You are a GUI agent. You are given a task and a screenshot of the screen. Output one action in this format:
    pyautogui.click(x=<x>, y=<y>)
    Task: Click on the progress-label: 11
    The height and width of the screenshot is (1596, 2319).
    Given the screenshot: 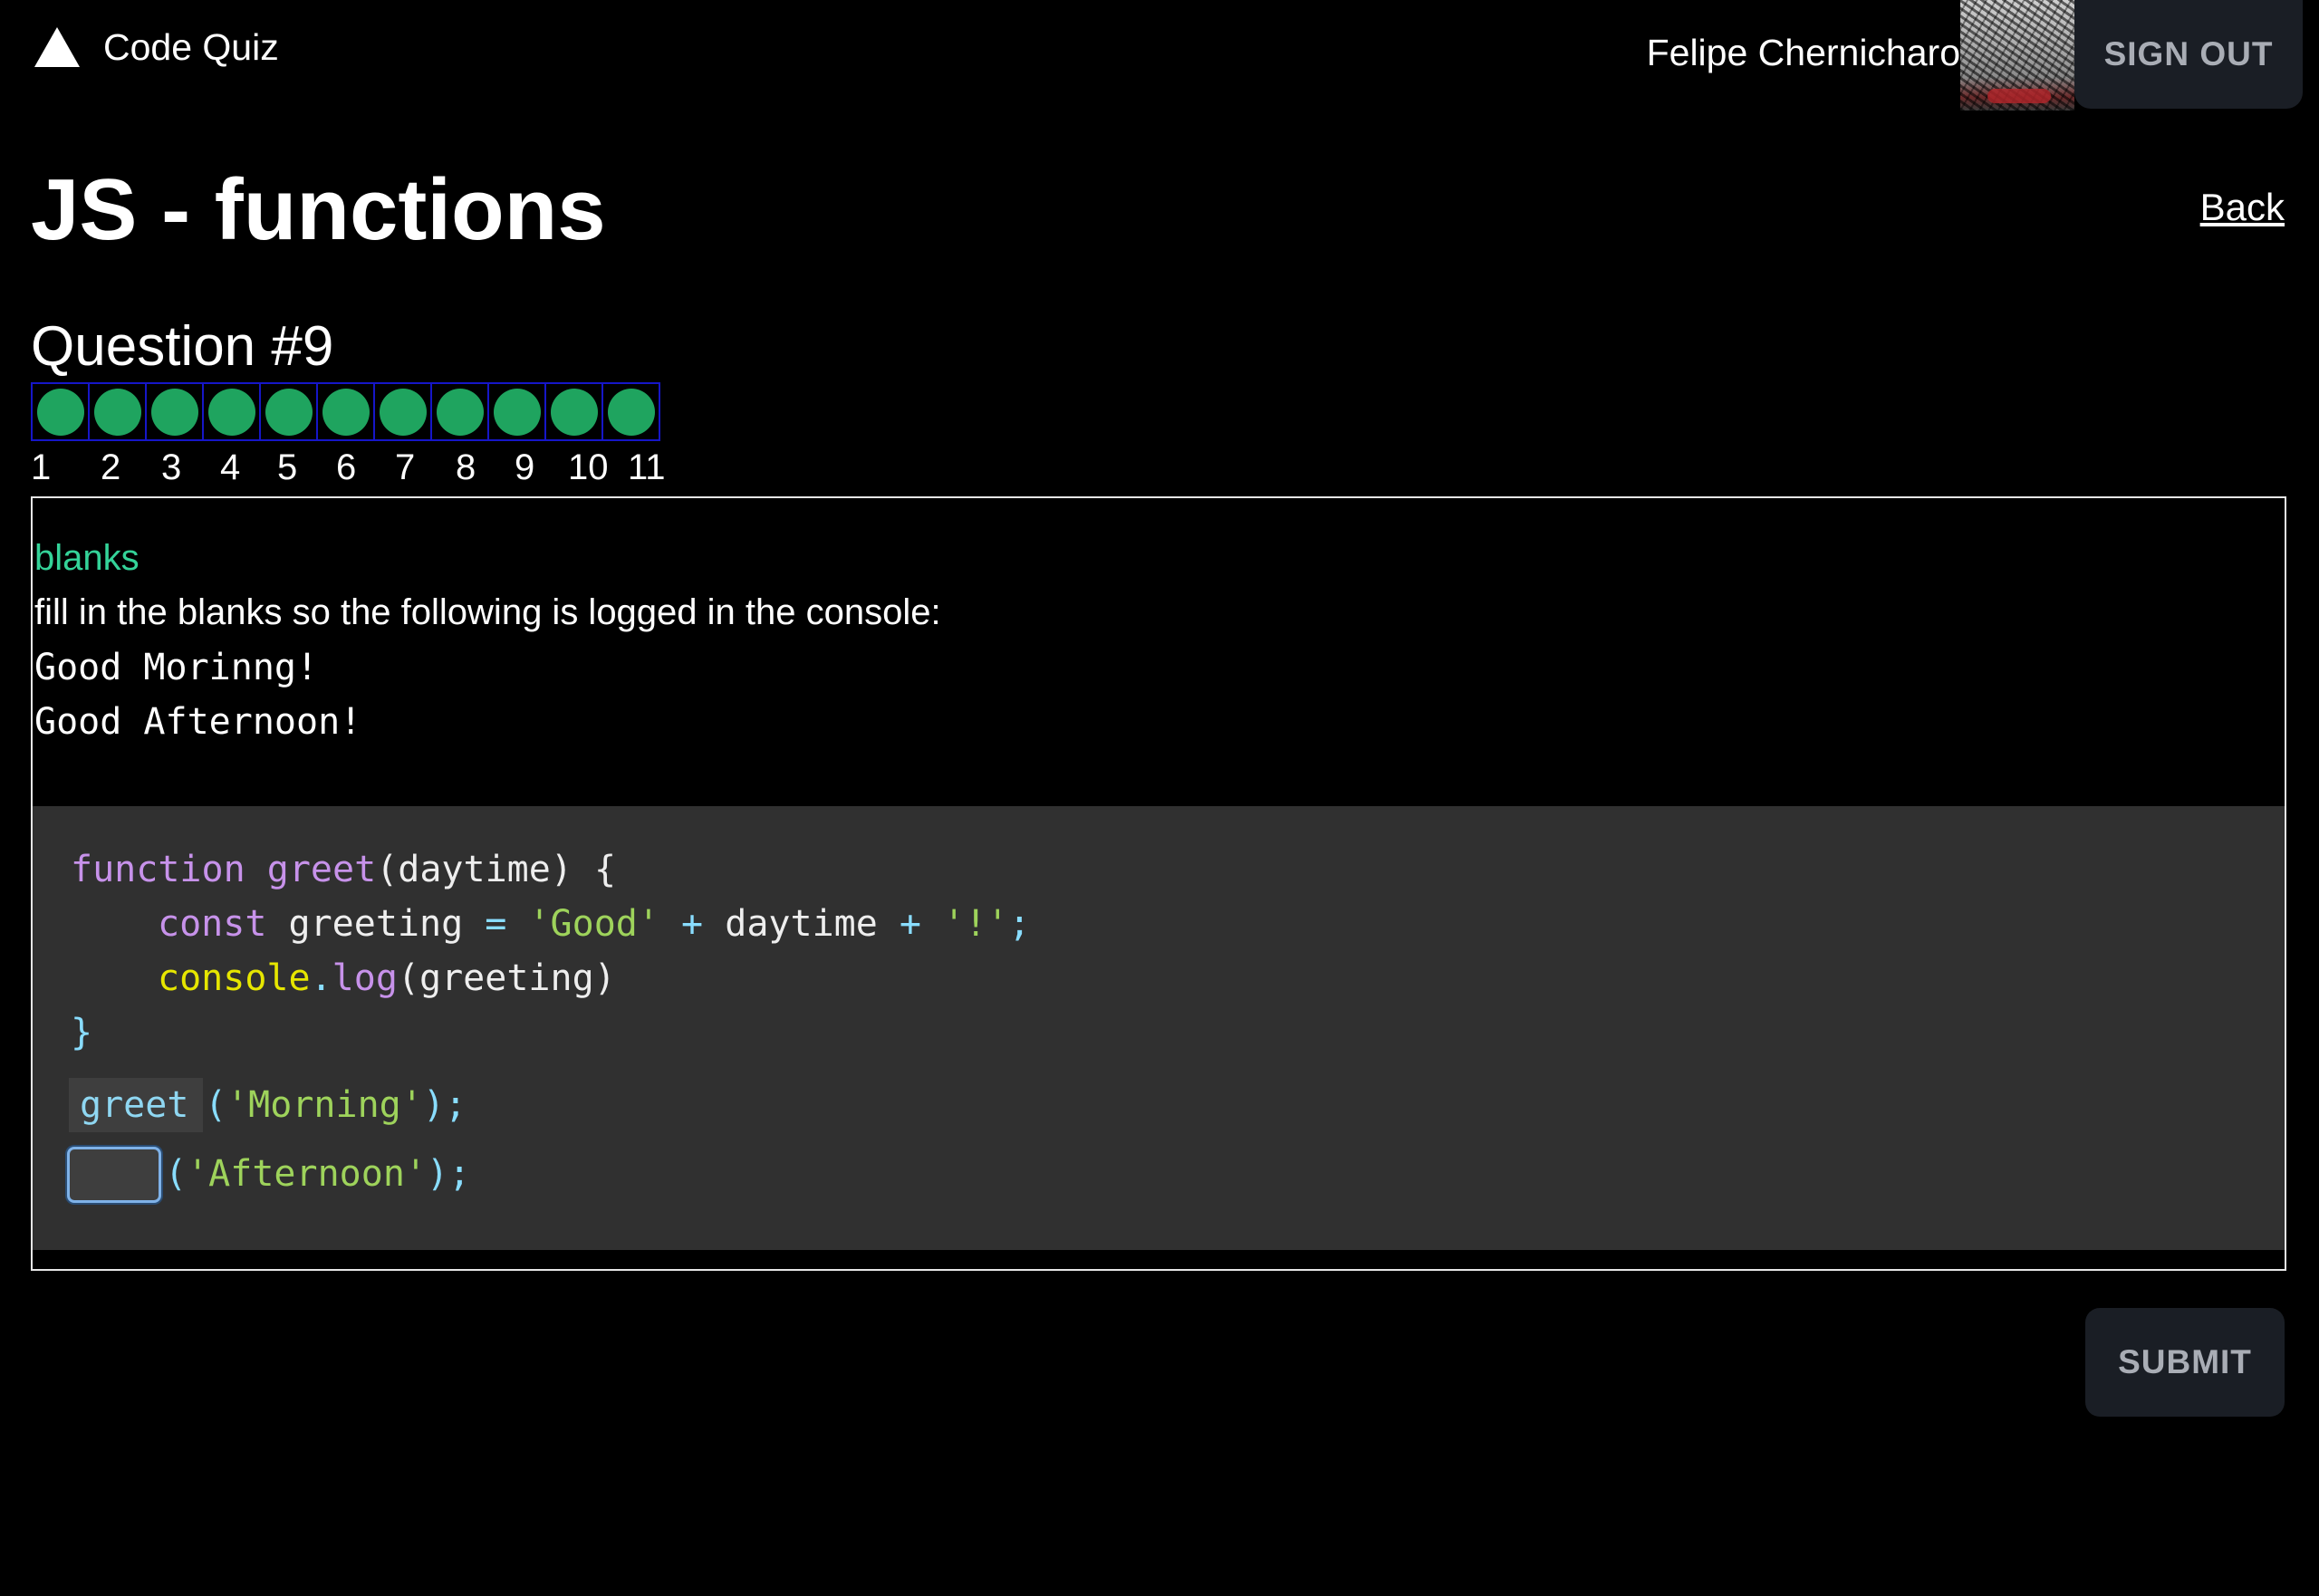 What is the action you would take?
    pyautogui.click(x=647, y=467)
    